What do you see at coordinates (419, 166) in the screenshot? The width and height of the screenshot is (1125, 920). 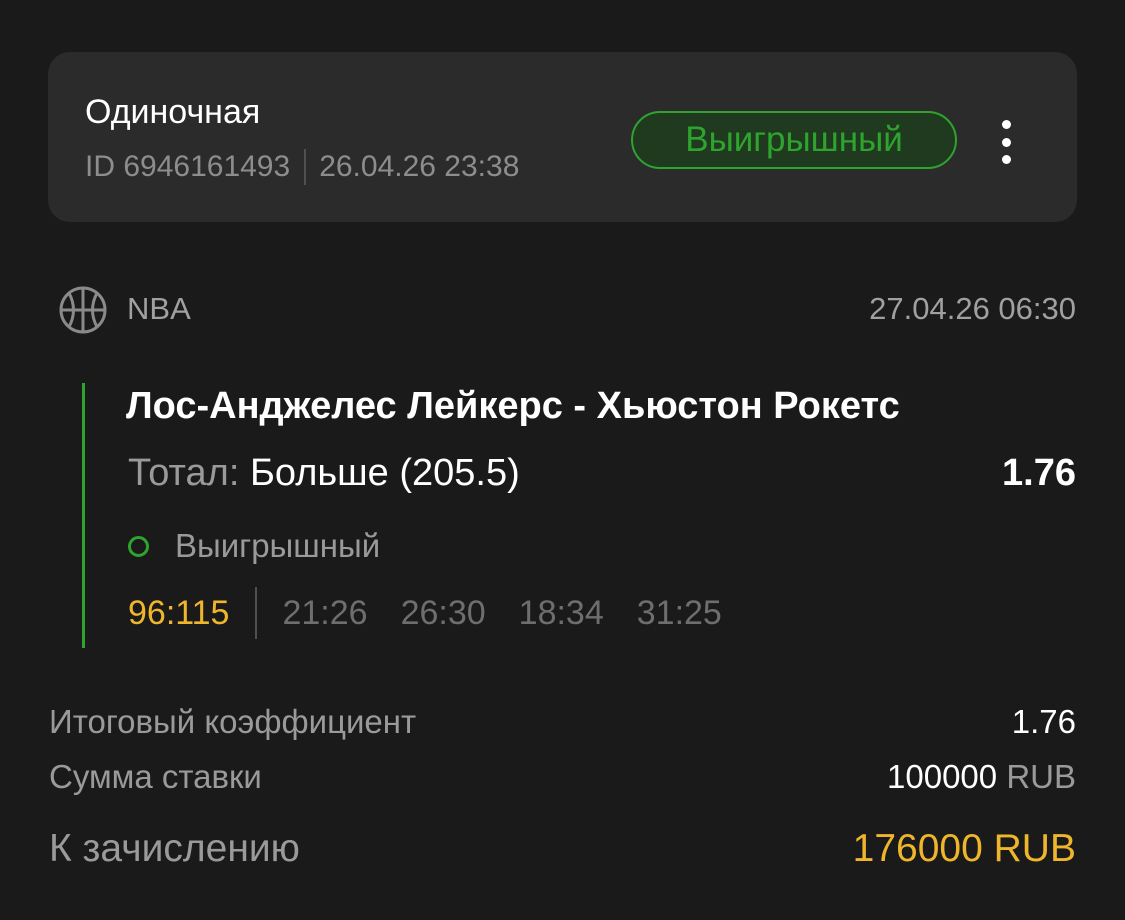 I see `bet-placed-time: 26.04.26 23:38` at bounding box center [419, 166].